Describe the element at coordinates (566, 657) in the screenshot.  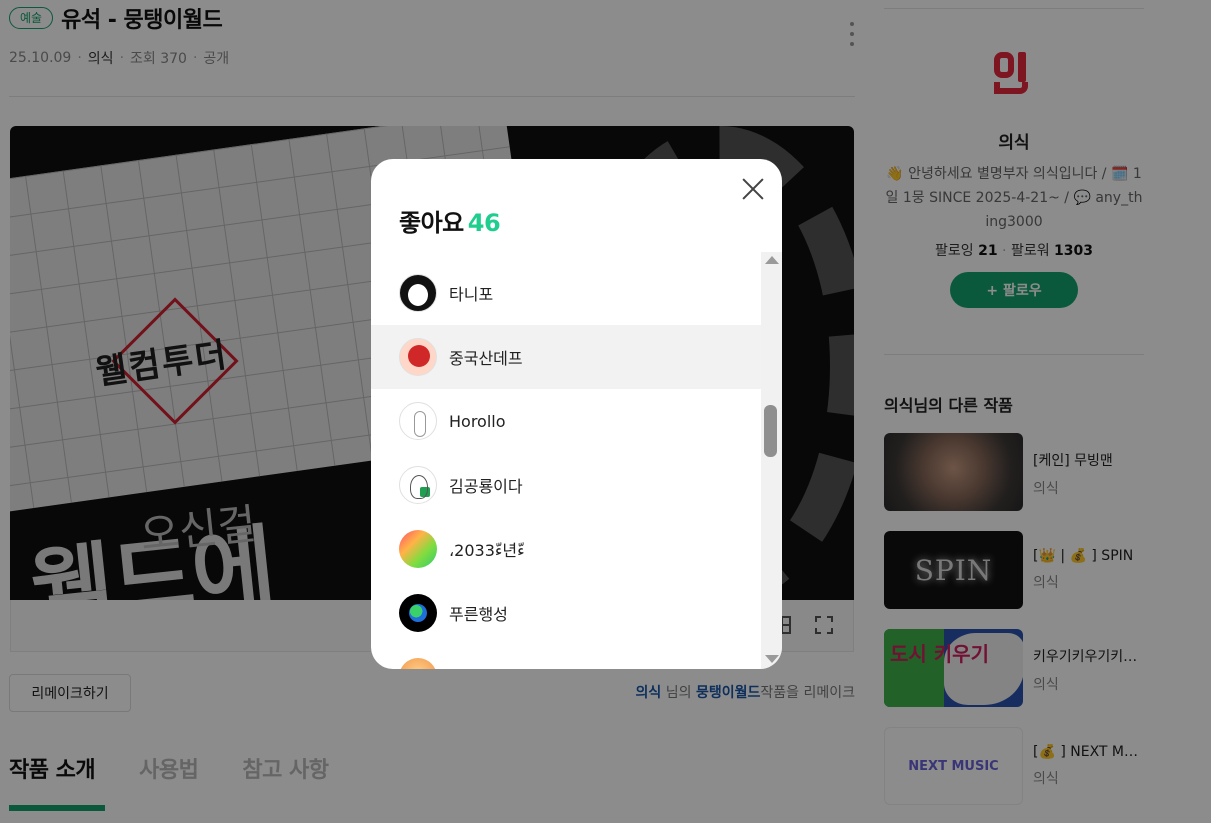
I see `list-item` at that location.